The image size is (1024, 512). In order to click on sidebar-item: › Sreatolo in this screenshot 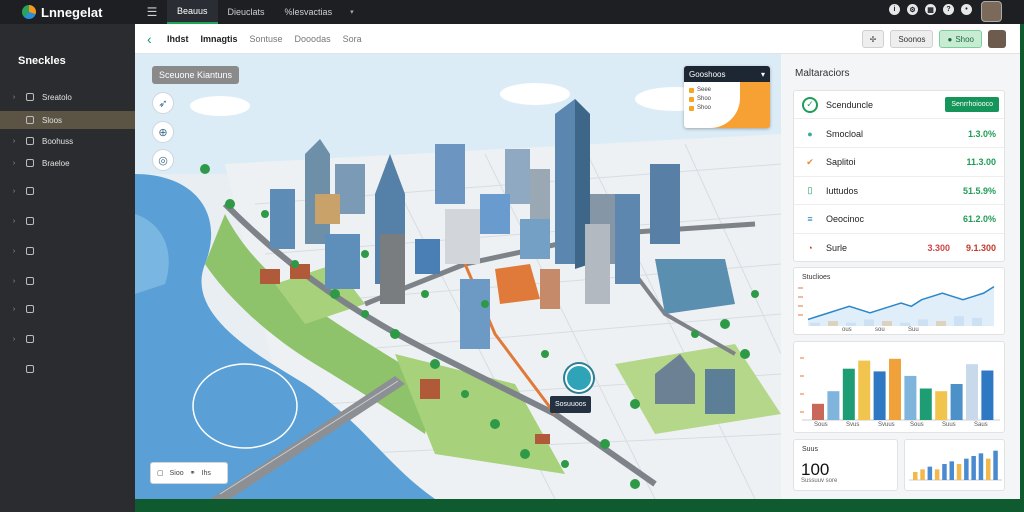, I will do `click(67, 97)`.